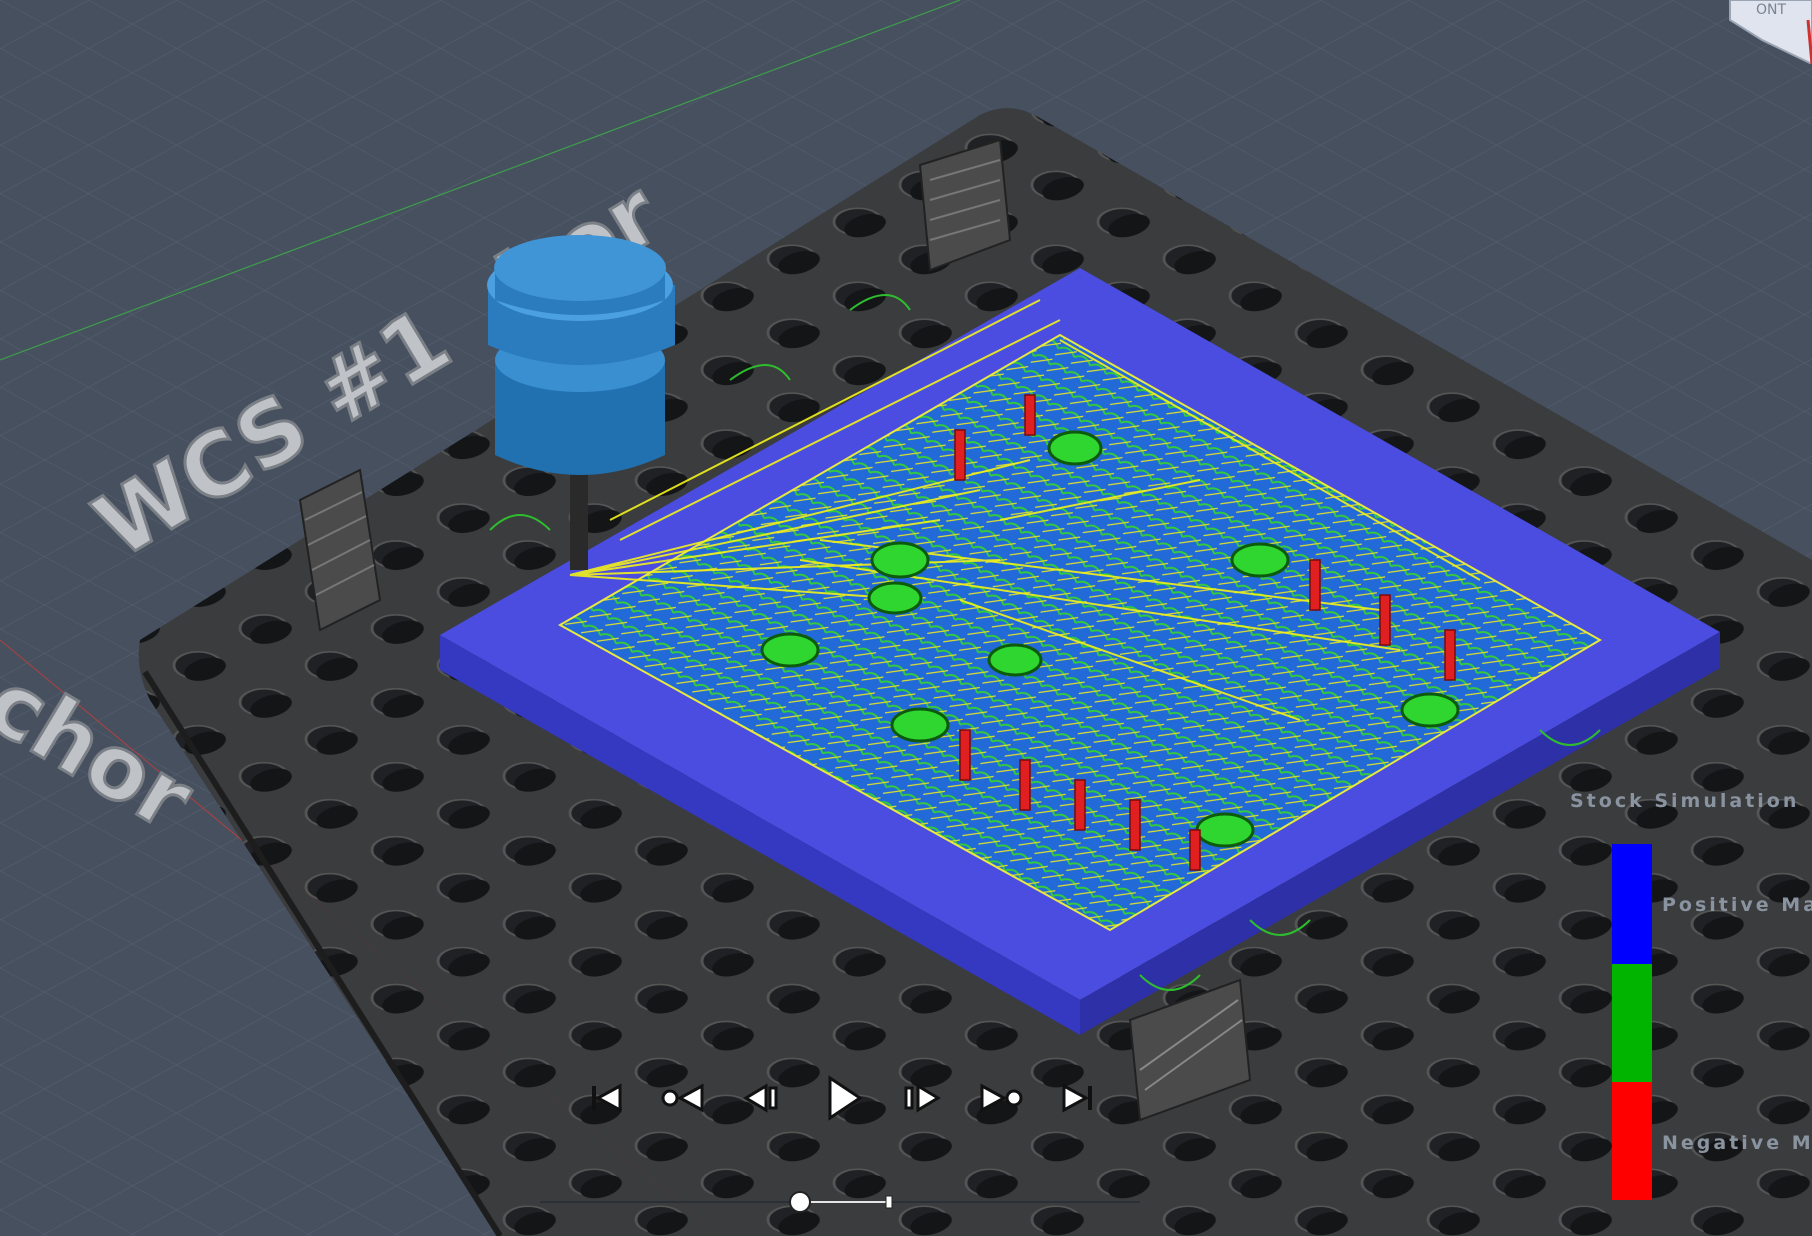 This screenshot has width=1812, height=1236. I want to click on timeline-handle, so click(800, 1202).